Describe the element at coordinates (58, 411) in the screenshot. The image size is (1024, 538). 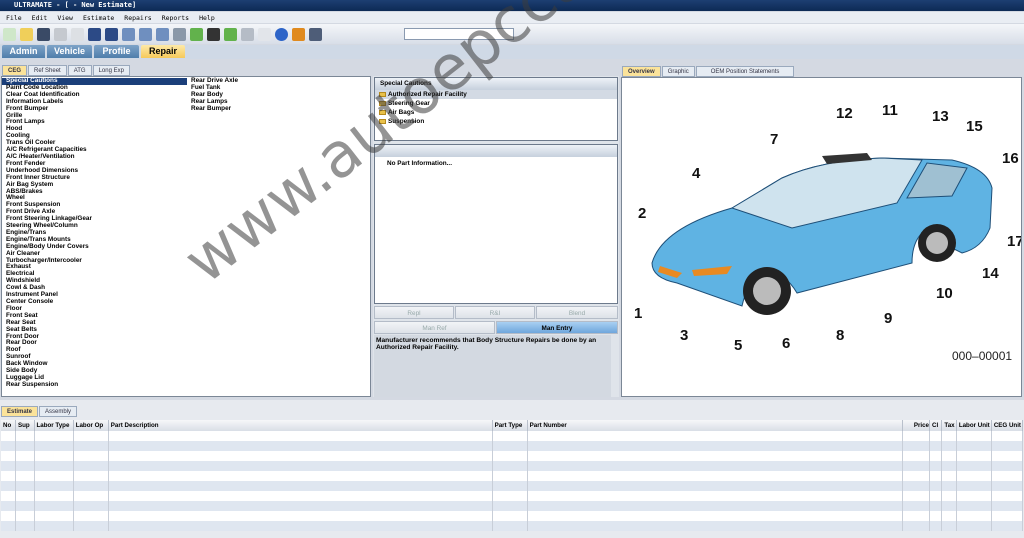
I see `tab-assembly: Assembly` at that location.